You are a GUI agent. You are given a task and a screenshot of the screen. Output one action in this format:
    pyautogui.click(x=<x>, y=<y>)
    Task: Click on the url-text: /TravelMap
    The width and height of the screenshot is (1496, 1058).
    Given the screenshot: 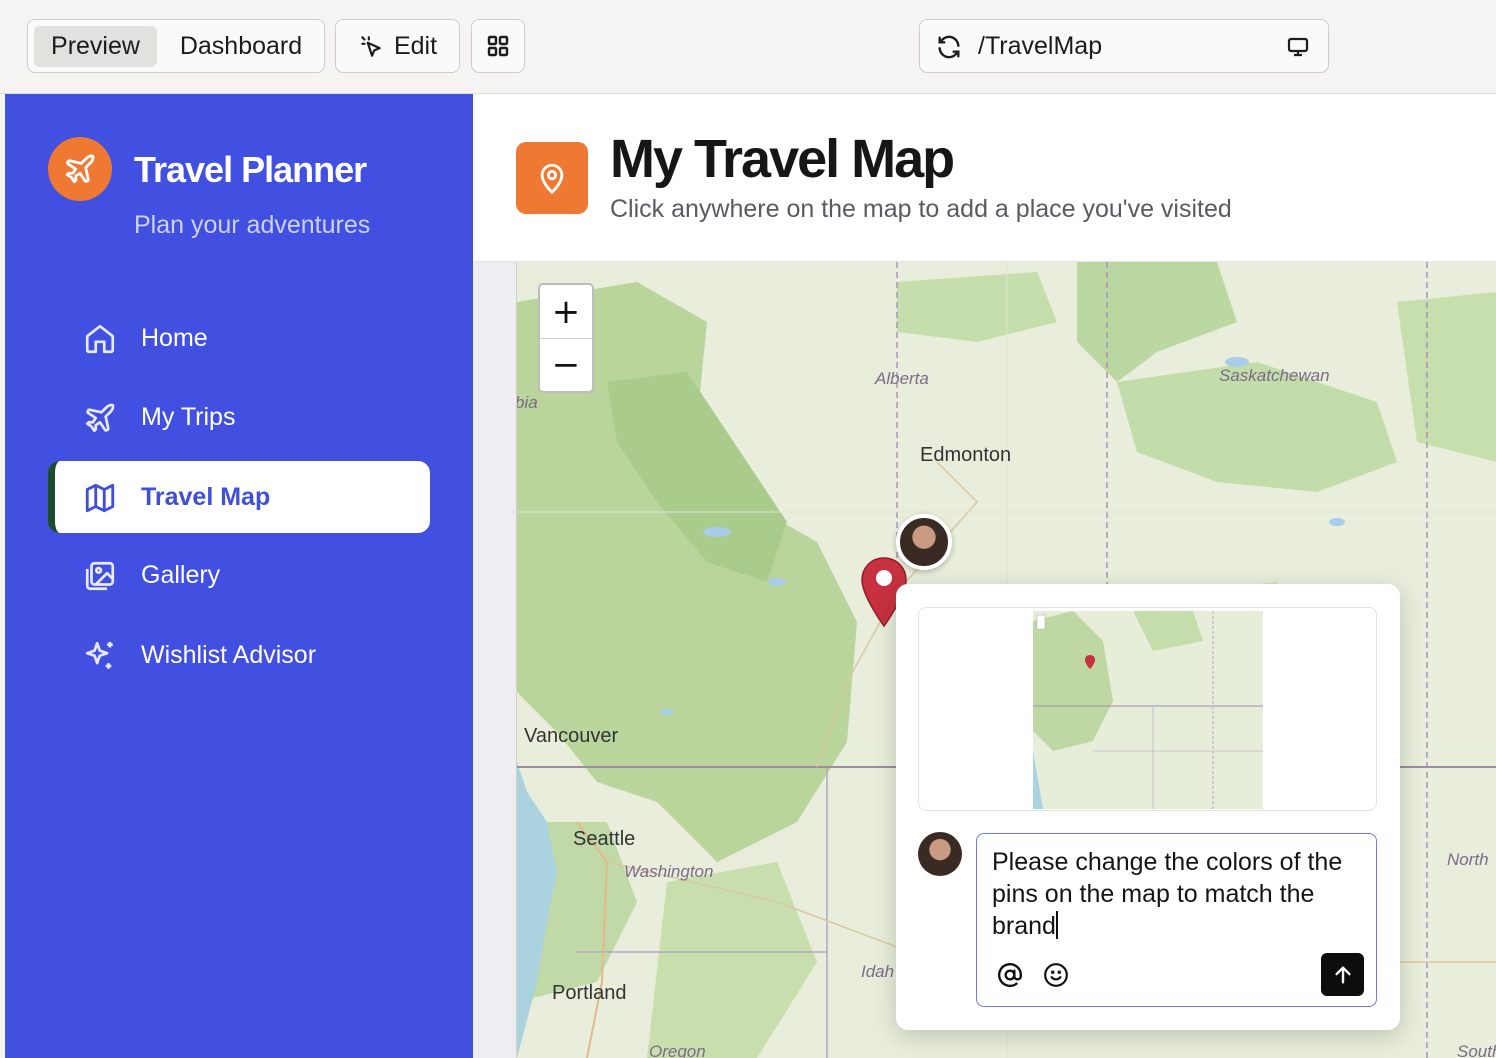 What is the action you would take?
    pyautogui.click(x=1040, y=46)
    